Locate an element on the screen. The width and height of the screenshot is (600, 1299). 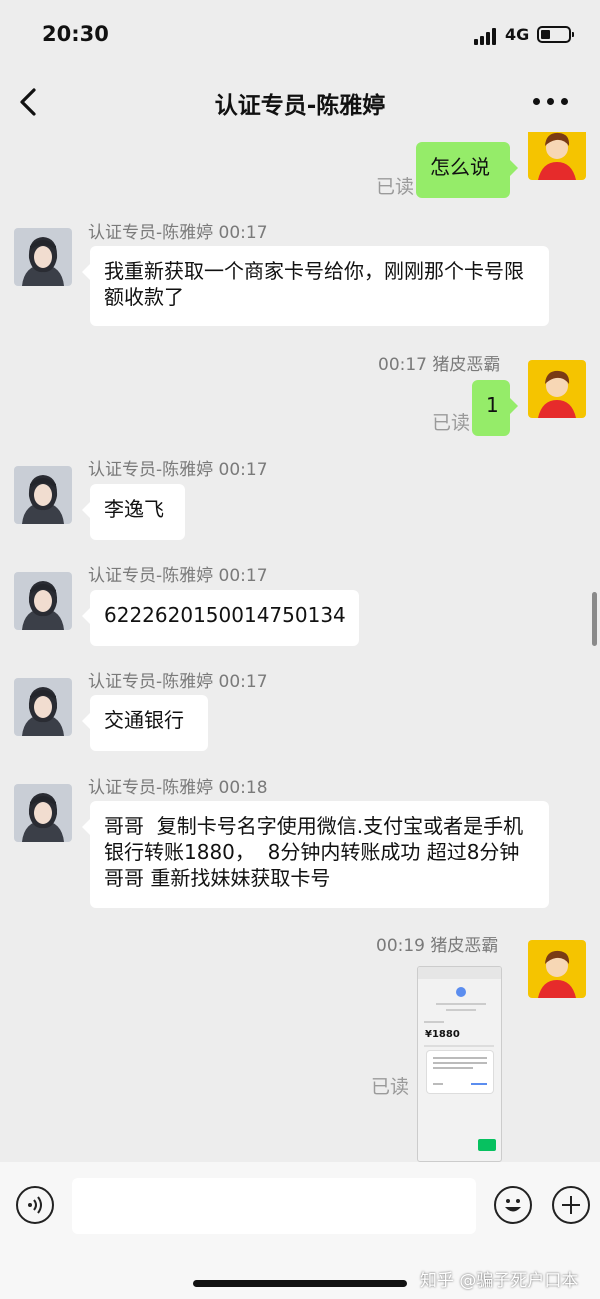
message-sender-time: 00:19 猪皮恶霸 is located at coordinates (437, 946).